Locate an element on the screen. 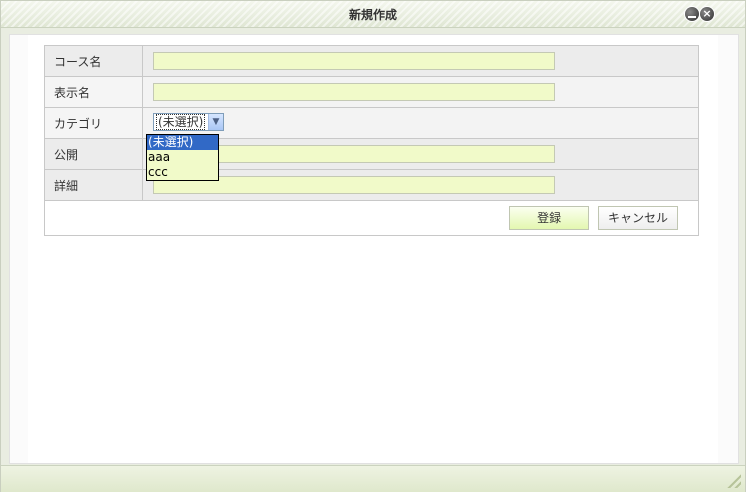  minimize-icon is located at coordinates (692, 14).